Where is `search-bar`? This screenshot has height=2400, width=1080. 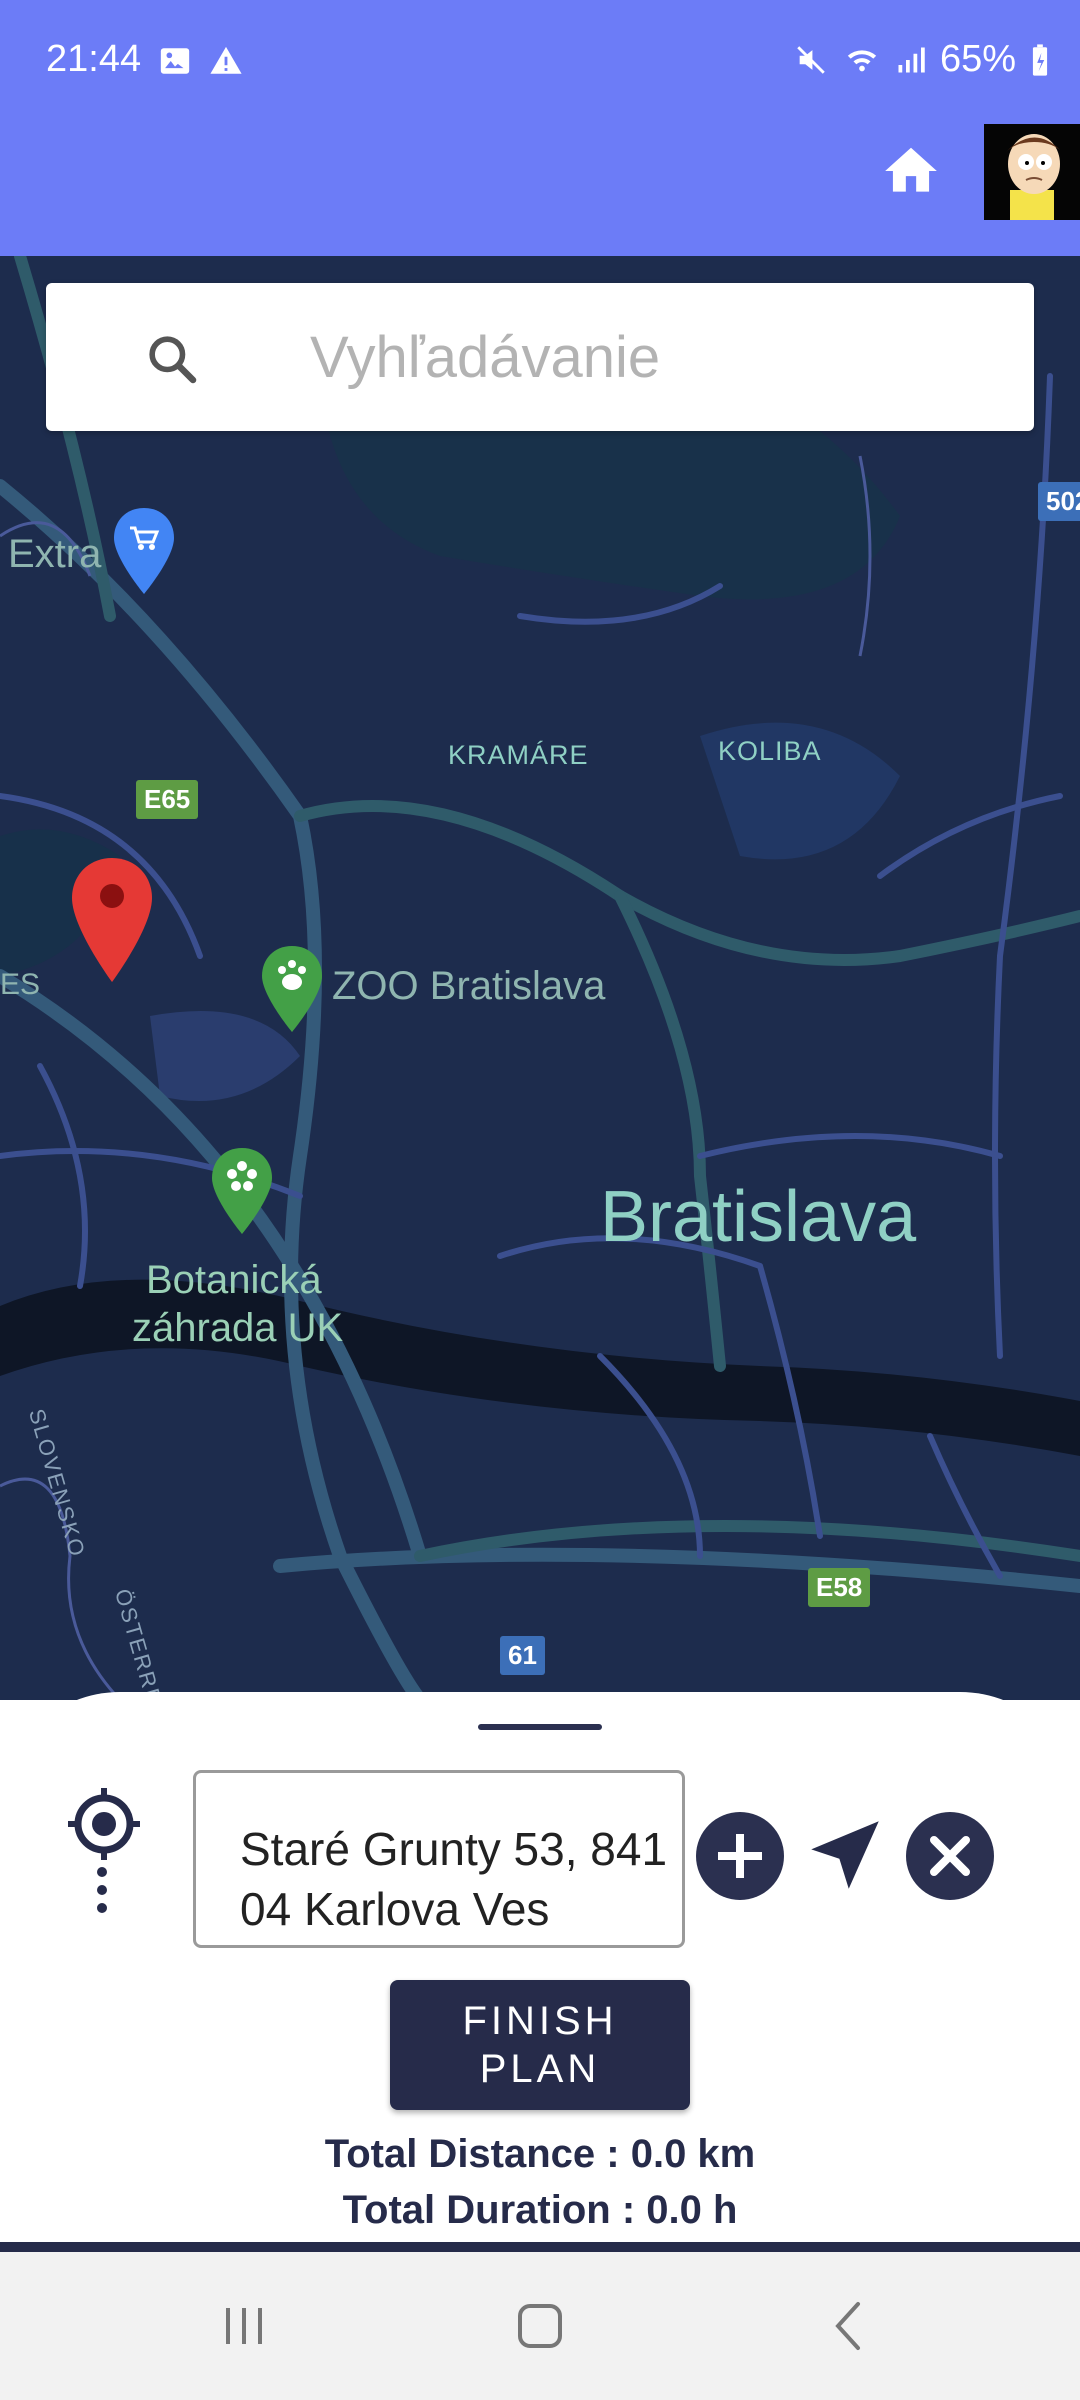
search-bar is located at coordinates (540, 357).